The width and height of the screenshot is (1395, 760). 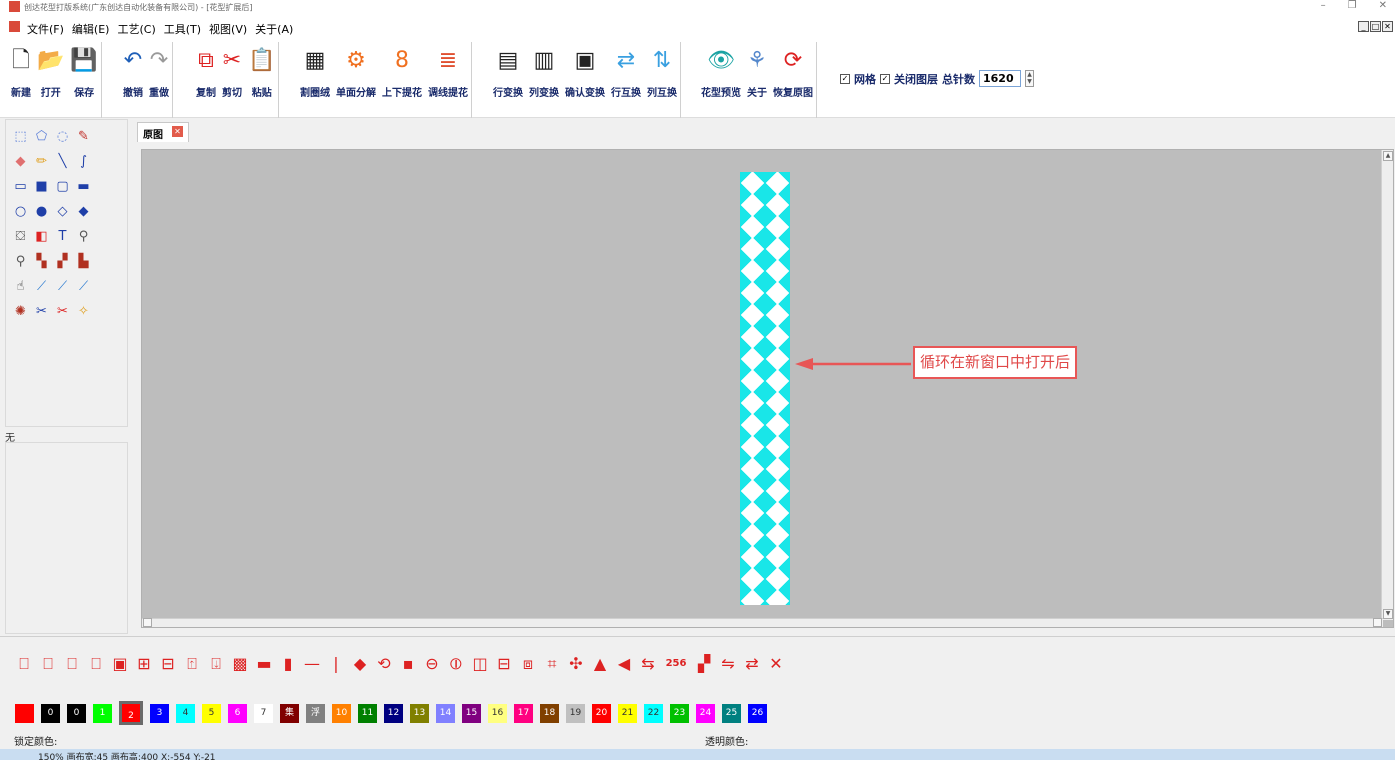 I want to click on color-swatch-7: 5, so click(x=211, y=713).